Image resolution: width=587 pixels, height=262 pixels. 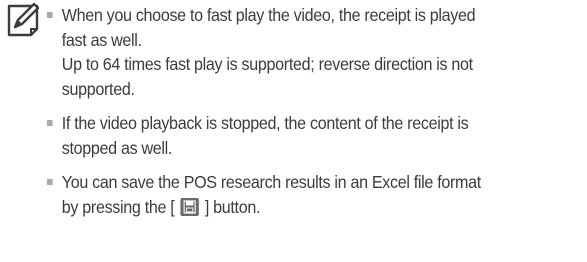 What do you see at coordinates (189, 206) in the screenshot?
I see `save-icon` at bounding box center [189, 206].